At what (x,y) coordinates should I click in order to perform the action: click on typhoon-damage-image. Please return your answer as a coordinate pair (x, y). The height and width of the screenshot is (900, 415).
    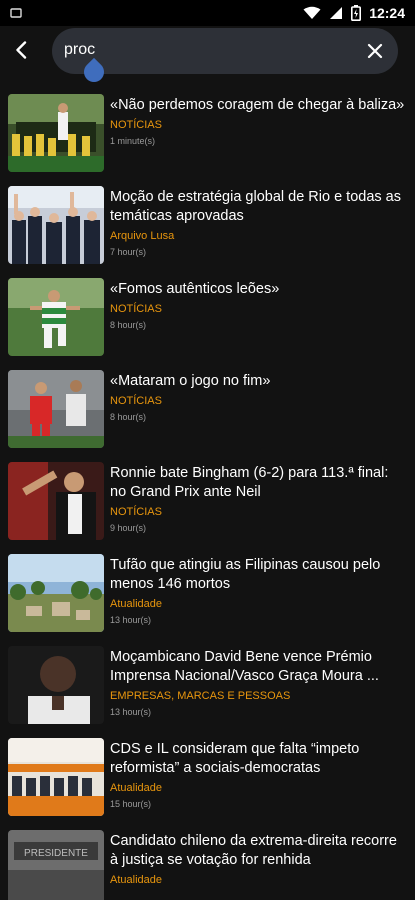
    Looking at the image, I should click on (56, 593).